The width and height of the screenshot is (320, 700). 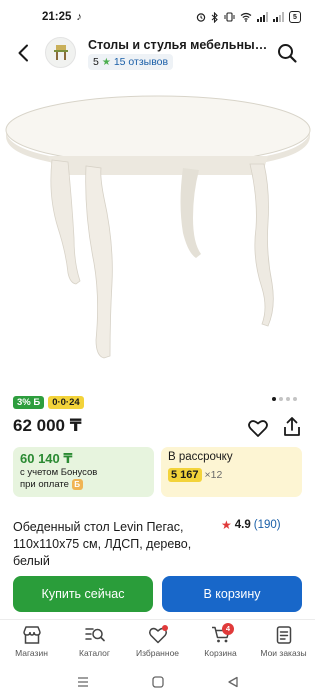 What do you see at coordinates (231, 475) in the screenshot?
I see `installment-row: 5 167 ×12` at bounding box center [231, 475].